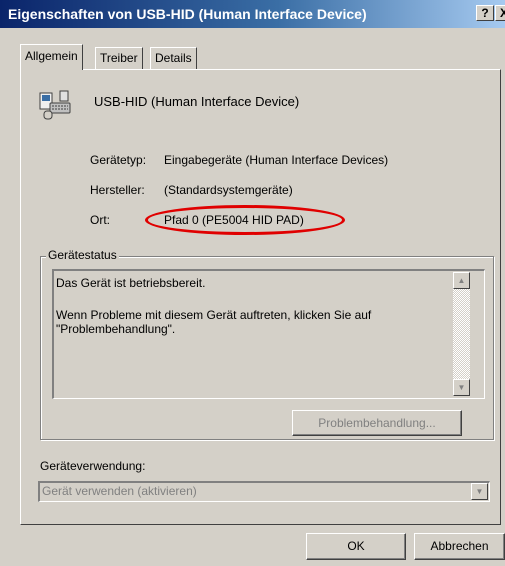 This screenshot has width=505, height=566. I want to click on help-button: ?, so click(485, 13).